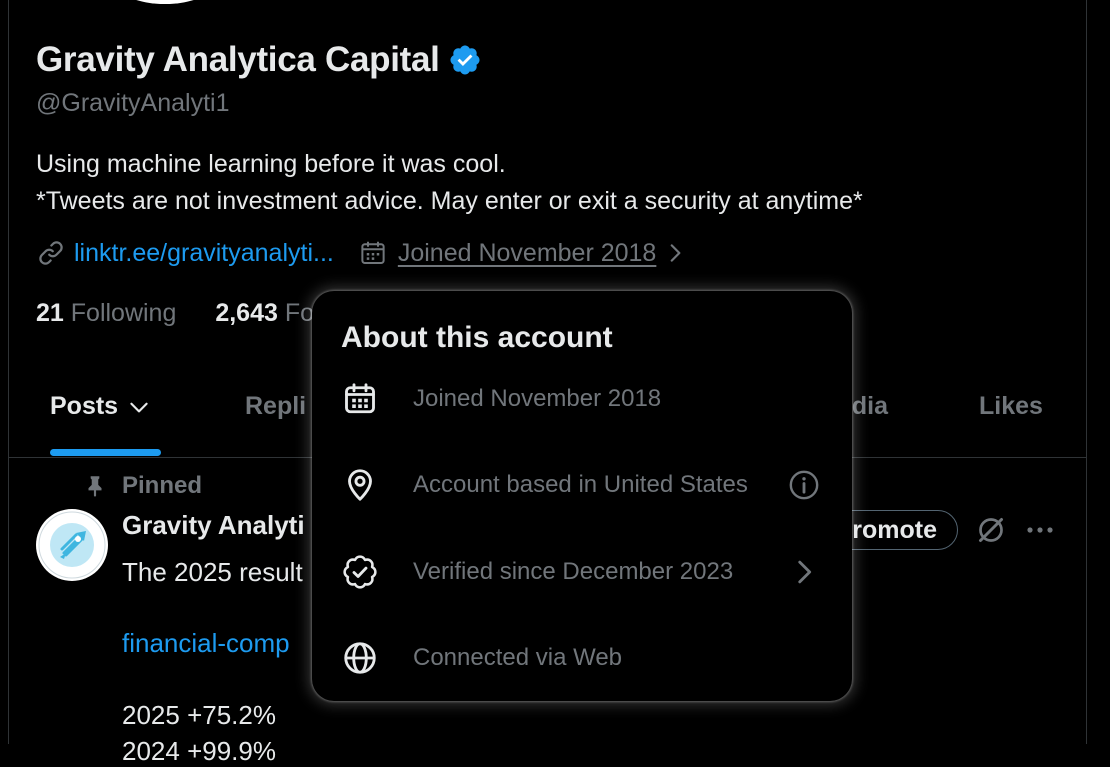 Image resolution: width=1110 pixels, height=767 pixels. Describe the element at coordinates (238, 59) in the screenshot. I see `profile-name: Gravity Analytica Capital` at that location.